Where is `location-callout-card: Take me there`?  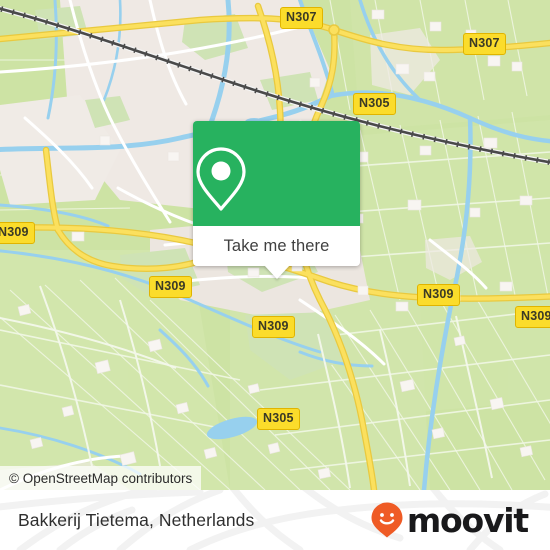
location-callout-card: Take me there is located at coordinates (276, 200).